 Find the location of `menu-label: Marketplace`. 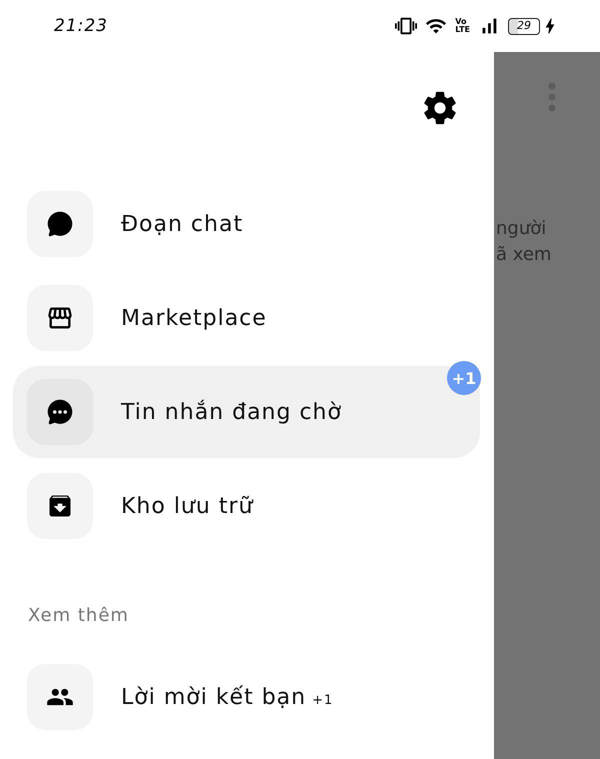

menu-label: Marketplace is located at coordinates (194, 318).